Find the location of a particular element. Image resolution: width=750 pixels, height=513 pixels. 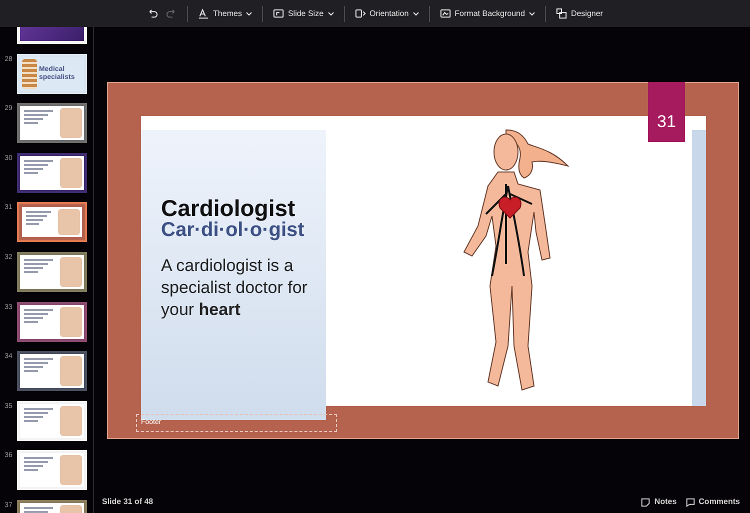

note-icon is located at coordinates (646, 502).